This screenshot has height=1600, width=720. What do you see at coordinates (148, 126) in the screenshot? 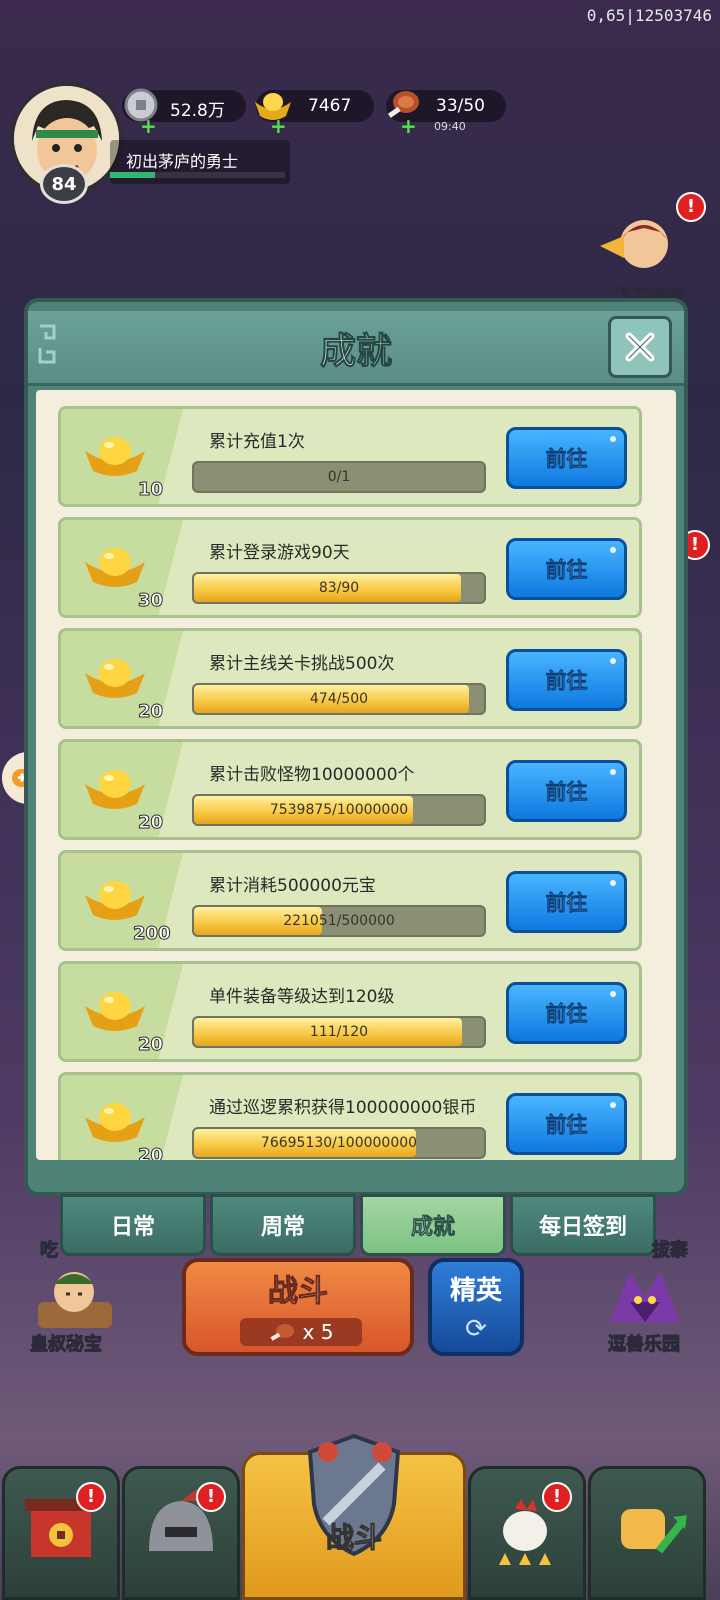
I see `silver-add-icon: +` at bounding box center [148, 126].